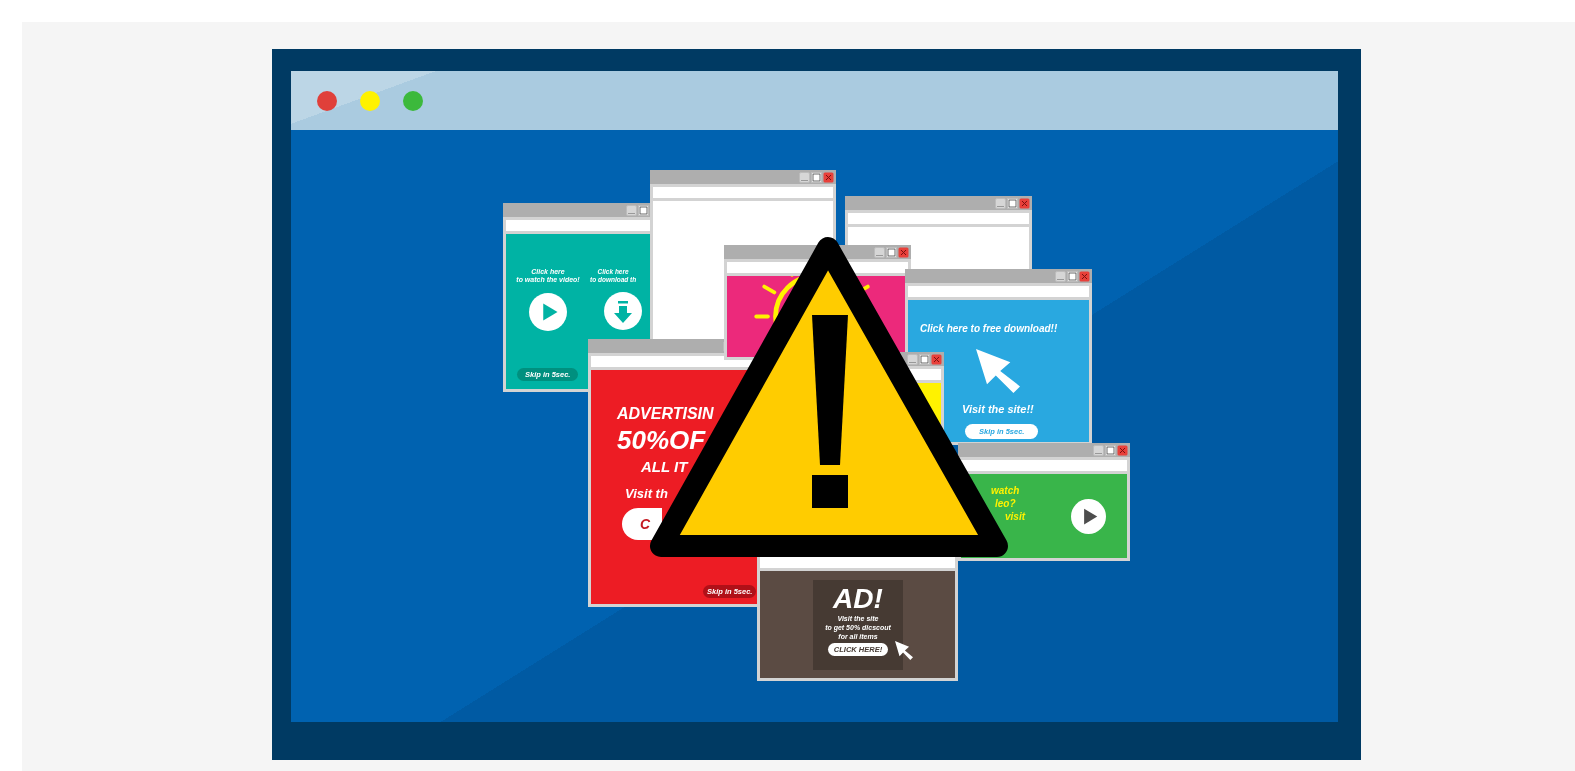 The image size is (1575, 771). Describe the element at coordinates (989, 329) in the screenshot. I see `ad-text: Click here to free download!!` at that location.